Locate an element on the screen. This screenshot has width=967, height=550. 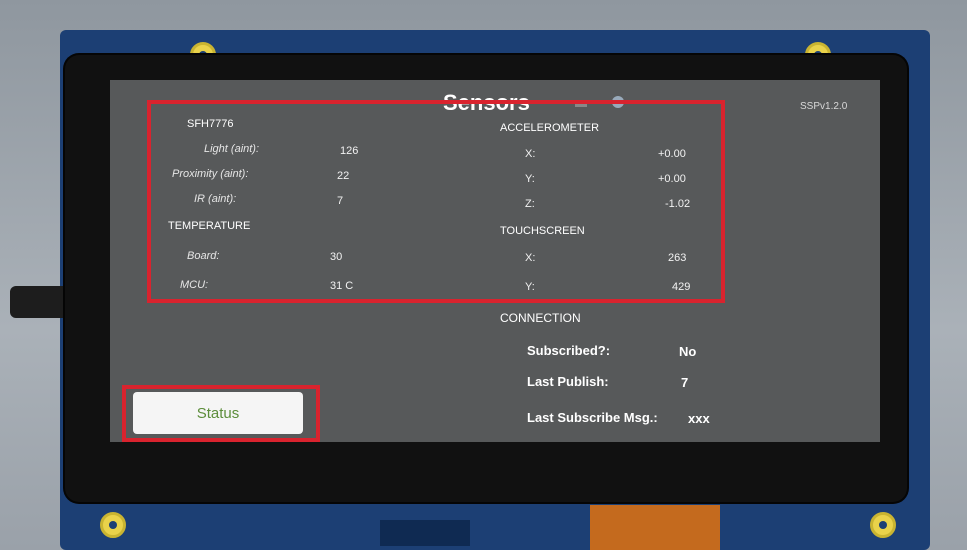
subscribed-label: Subscribed?: is located at coordinates (569, 350).